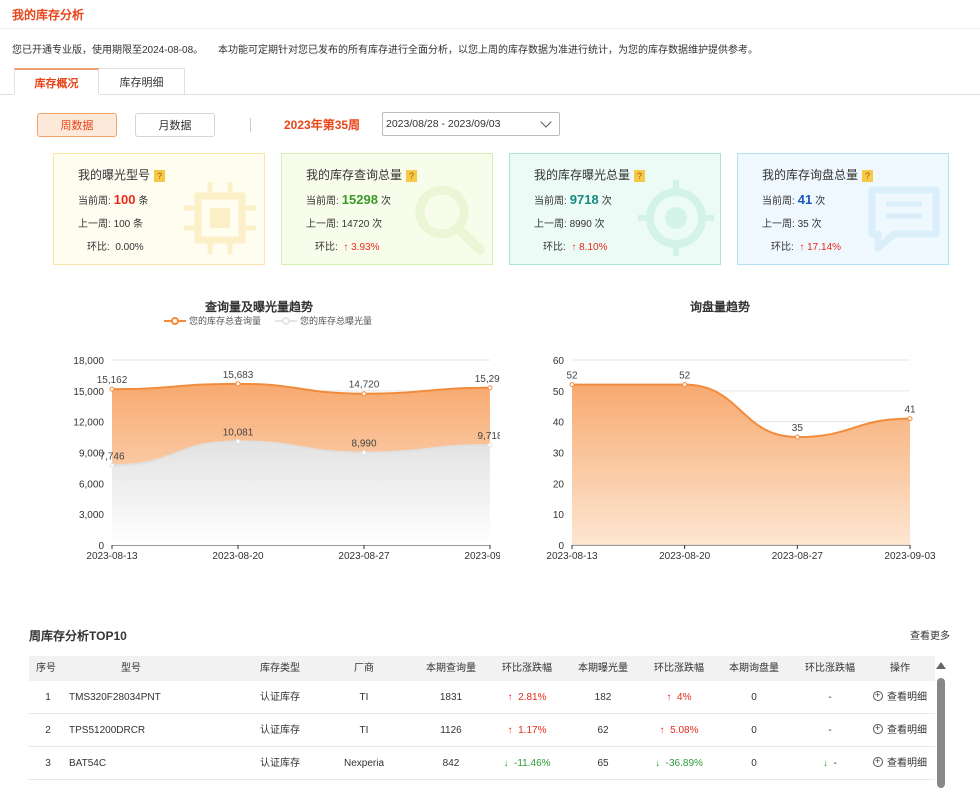 Image resolution: width=980 pixels, height=788 pixels. Describe the element at coordinates (451, 668) in the screenshot. I see `column-header: 本期查询量` at that location.